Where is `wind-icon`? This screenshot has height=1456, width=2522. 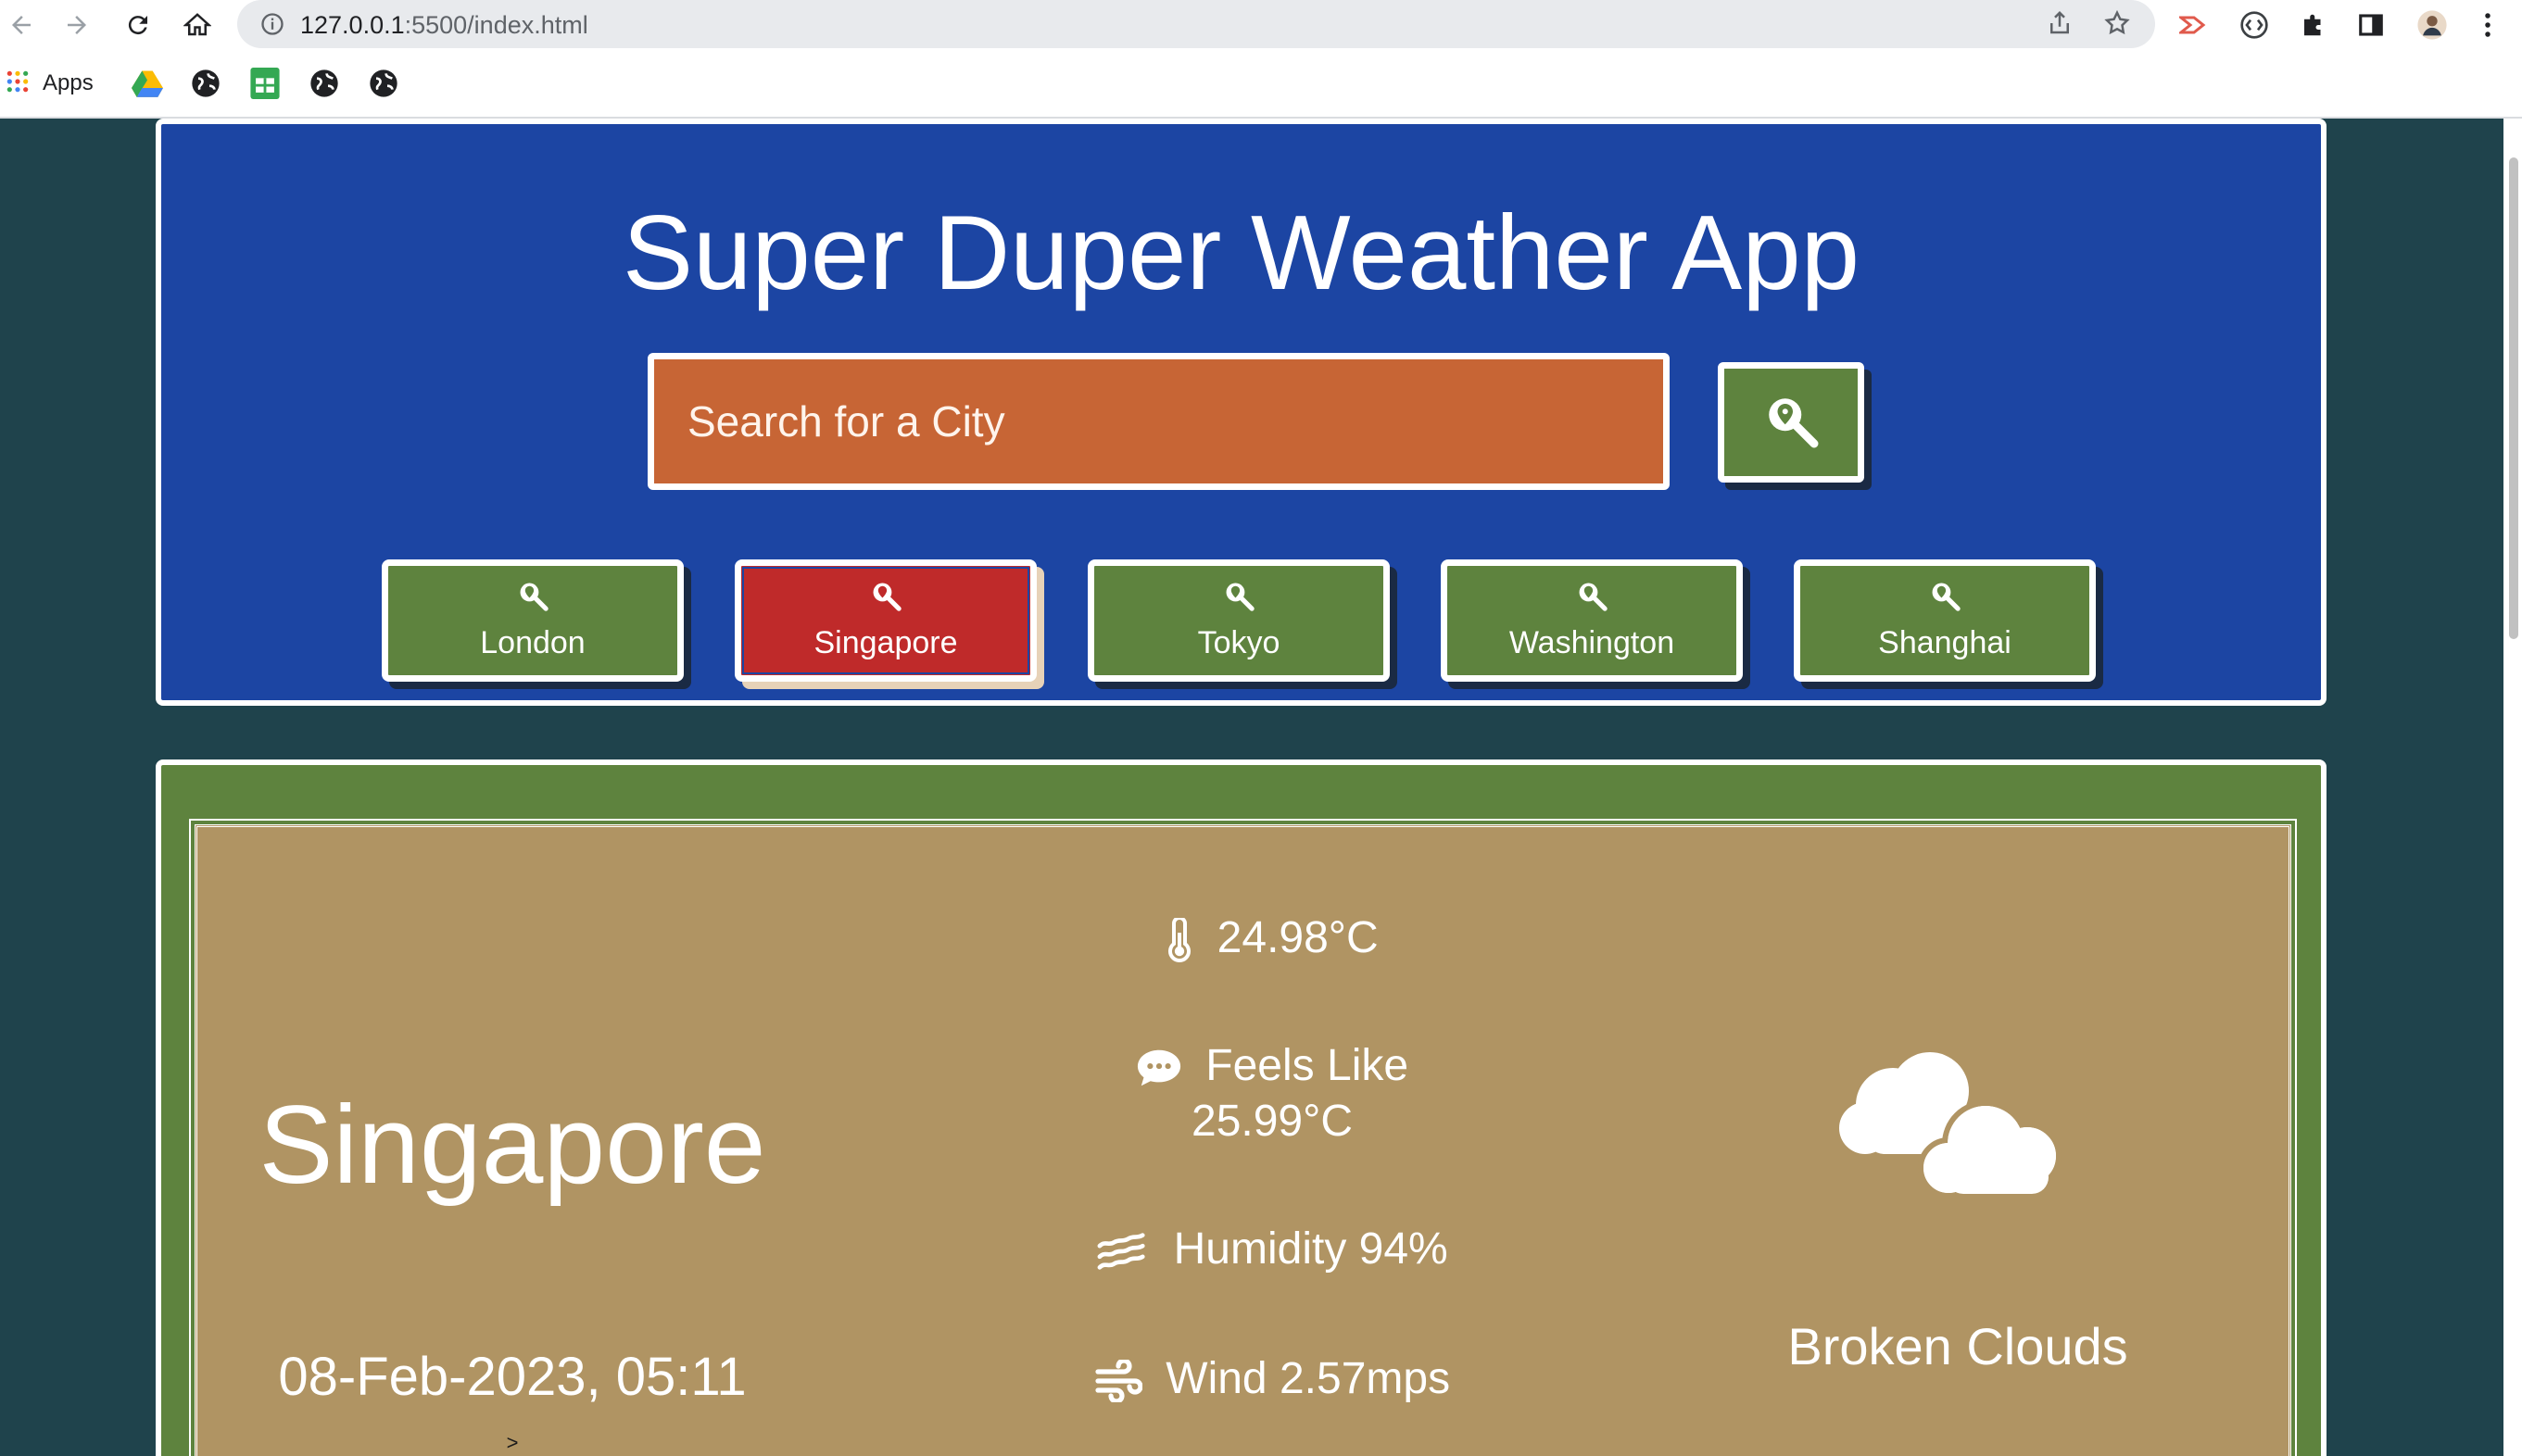 wind-icon is located at coordinates (1130, 1379).